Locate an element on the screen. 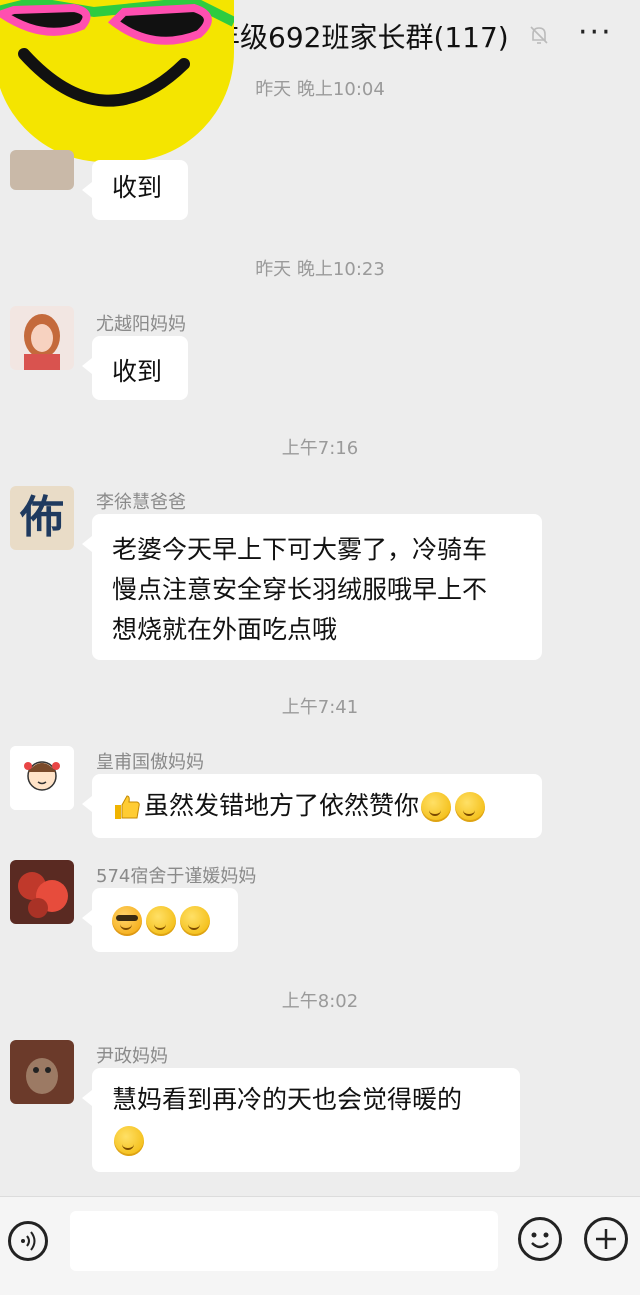  input-bar is located at coordinates (320, 1245).